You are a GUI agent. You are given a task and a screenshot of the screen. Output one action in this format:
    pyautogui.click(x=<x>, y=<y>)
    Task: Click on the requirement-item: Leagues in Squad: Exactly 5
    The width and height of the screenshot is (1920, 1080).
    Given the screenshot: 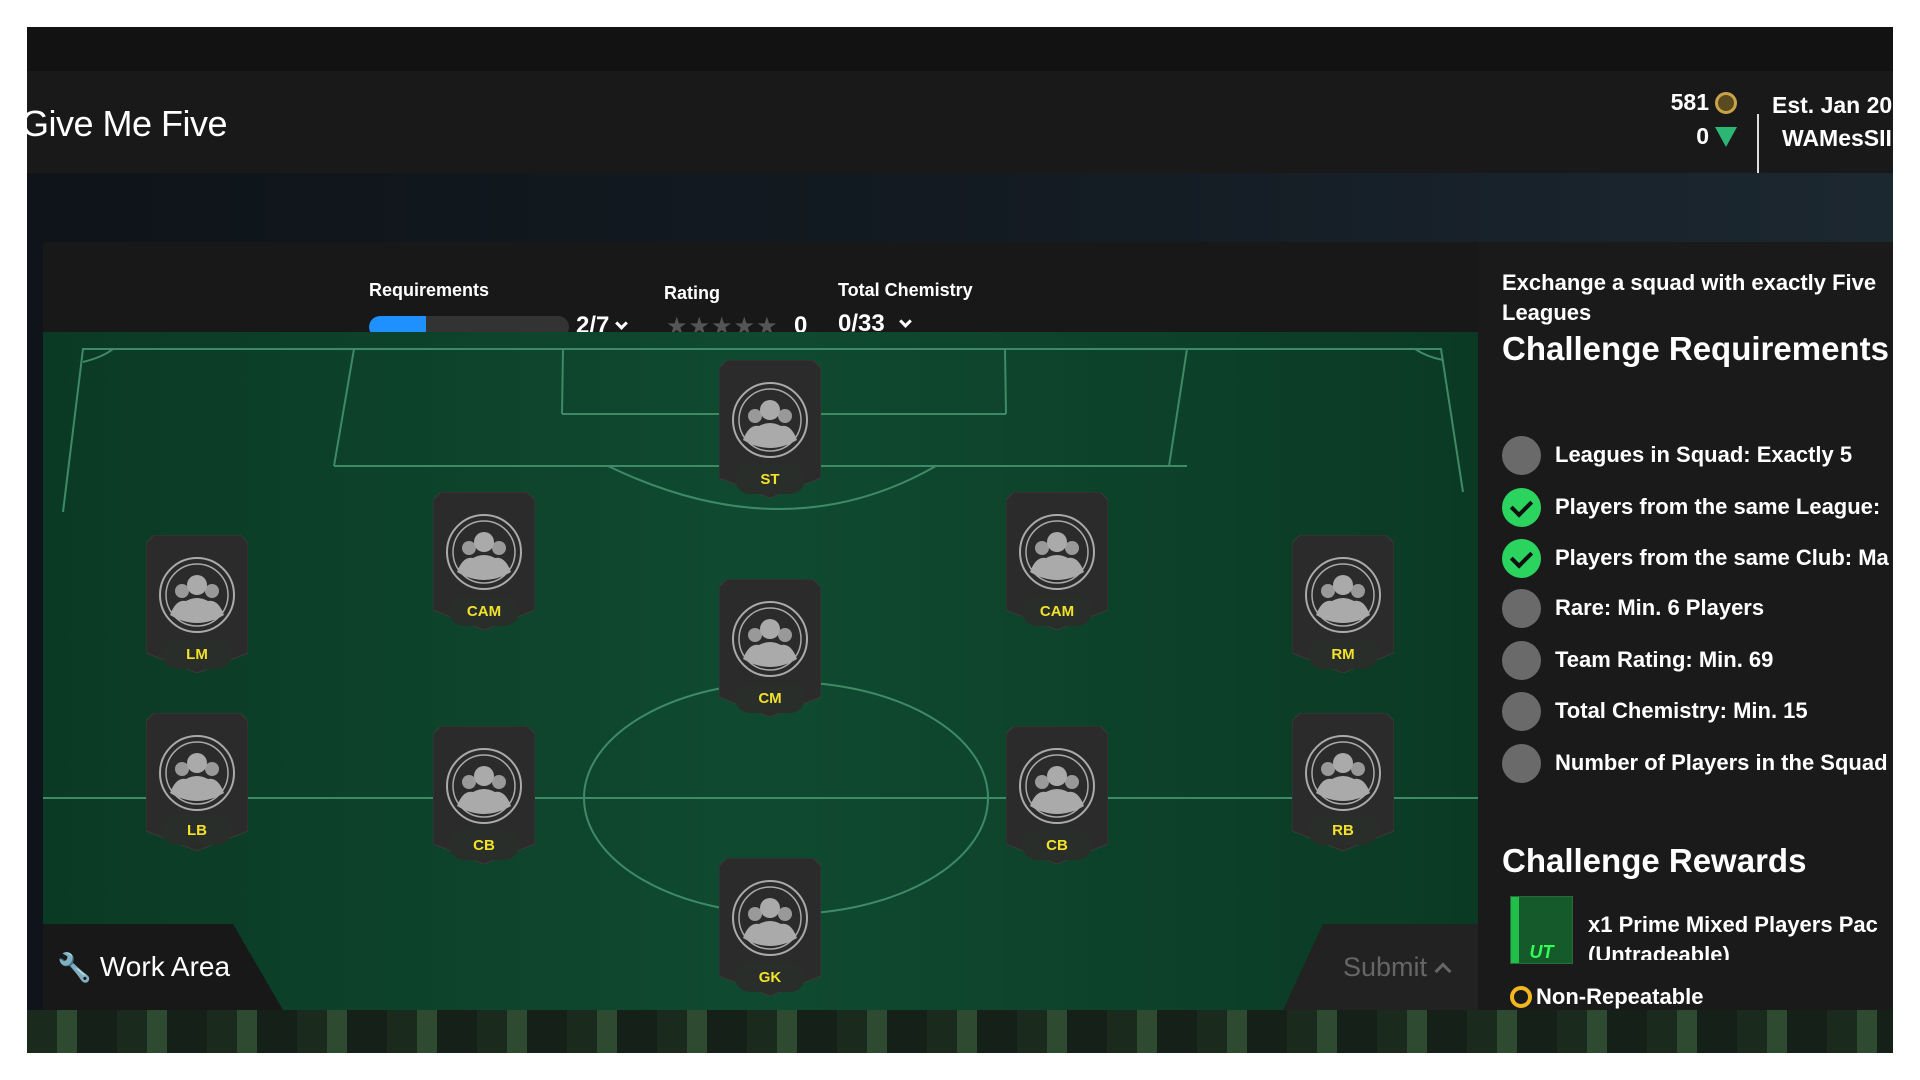 What is the action you would take?
    pyautogui.click(x=1677, y=455)
    